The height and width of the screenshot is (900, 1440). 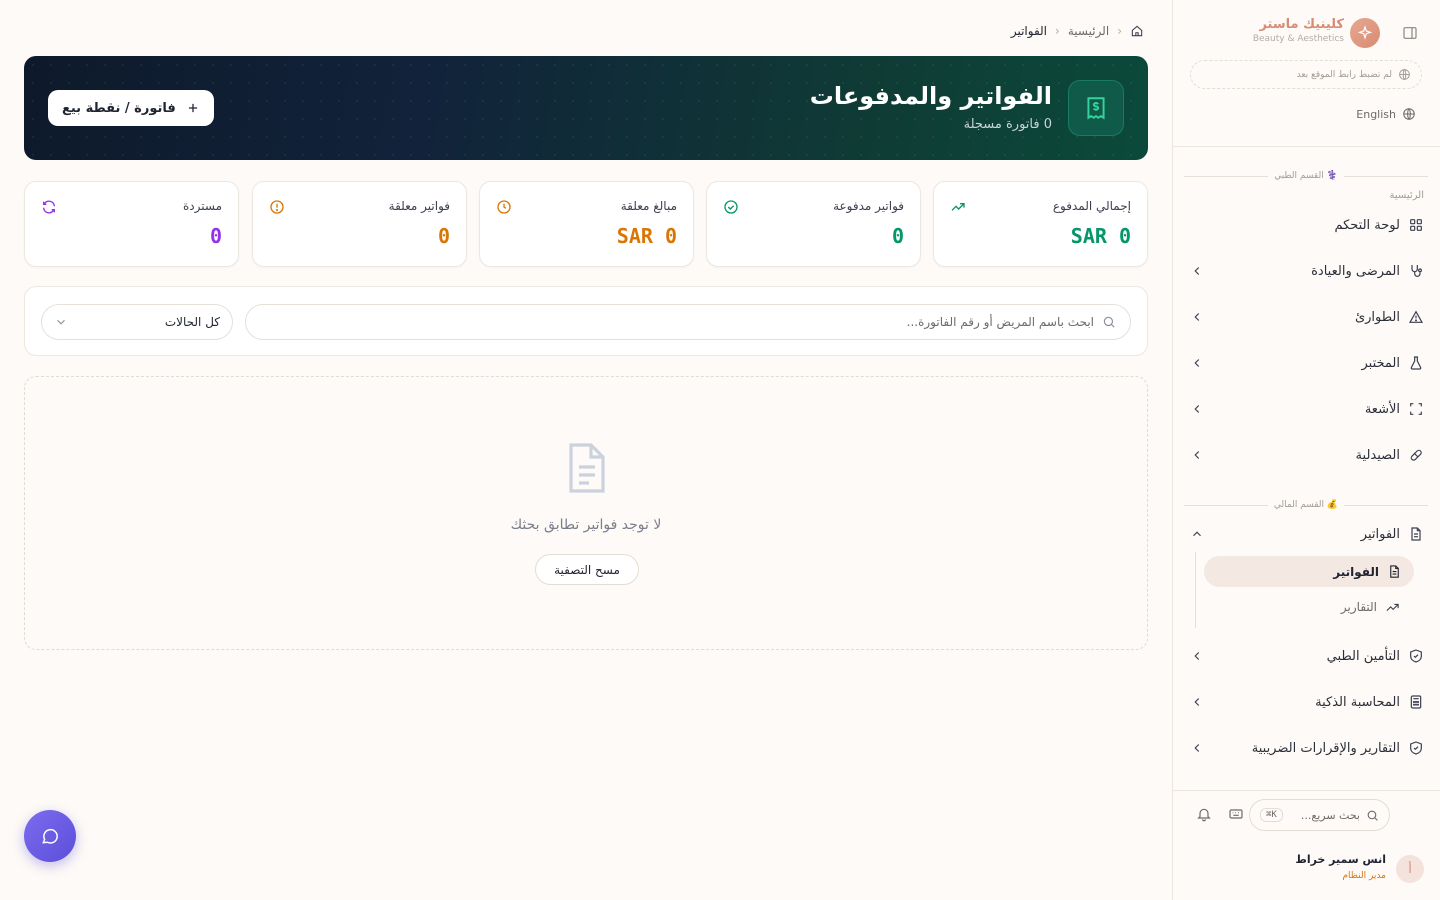 I want to click on keyboard-icon, so click(x=1236, y=814).